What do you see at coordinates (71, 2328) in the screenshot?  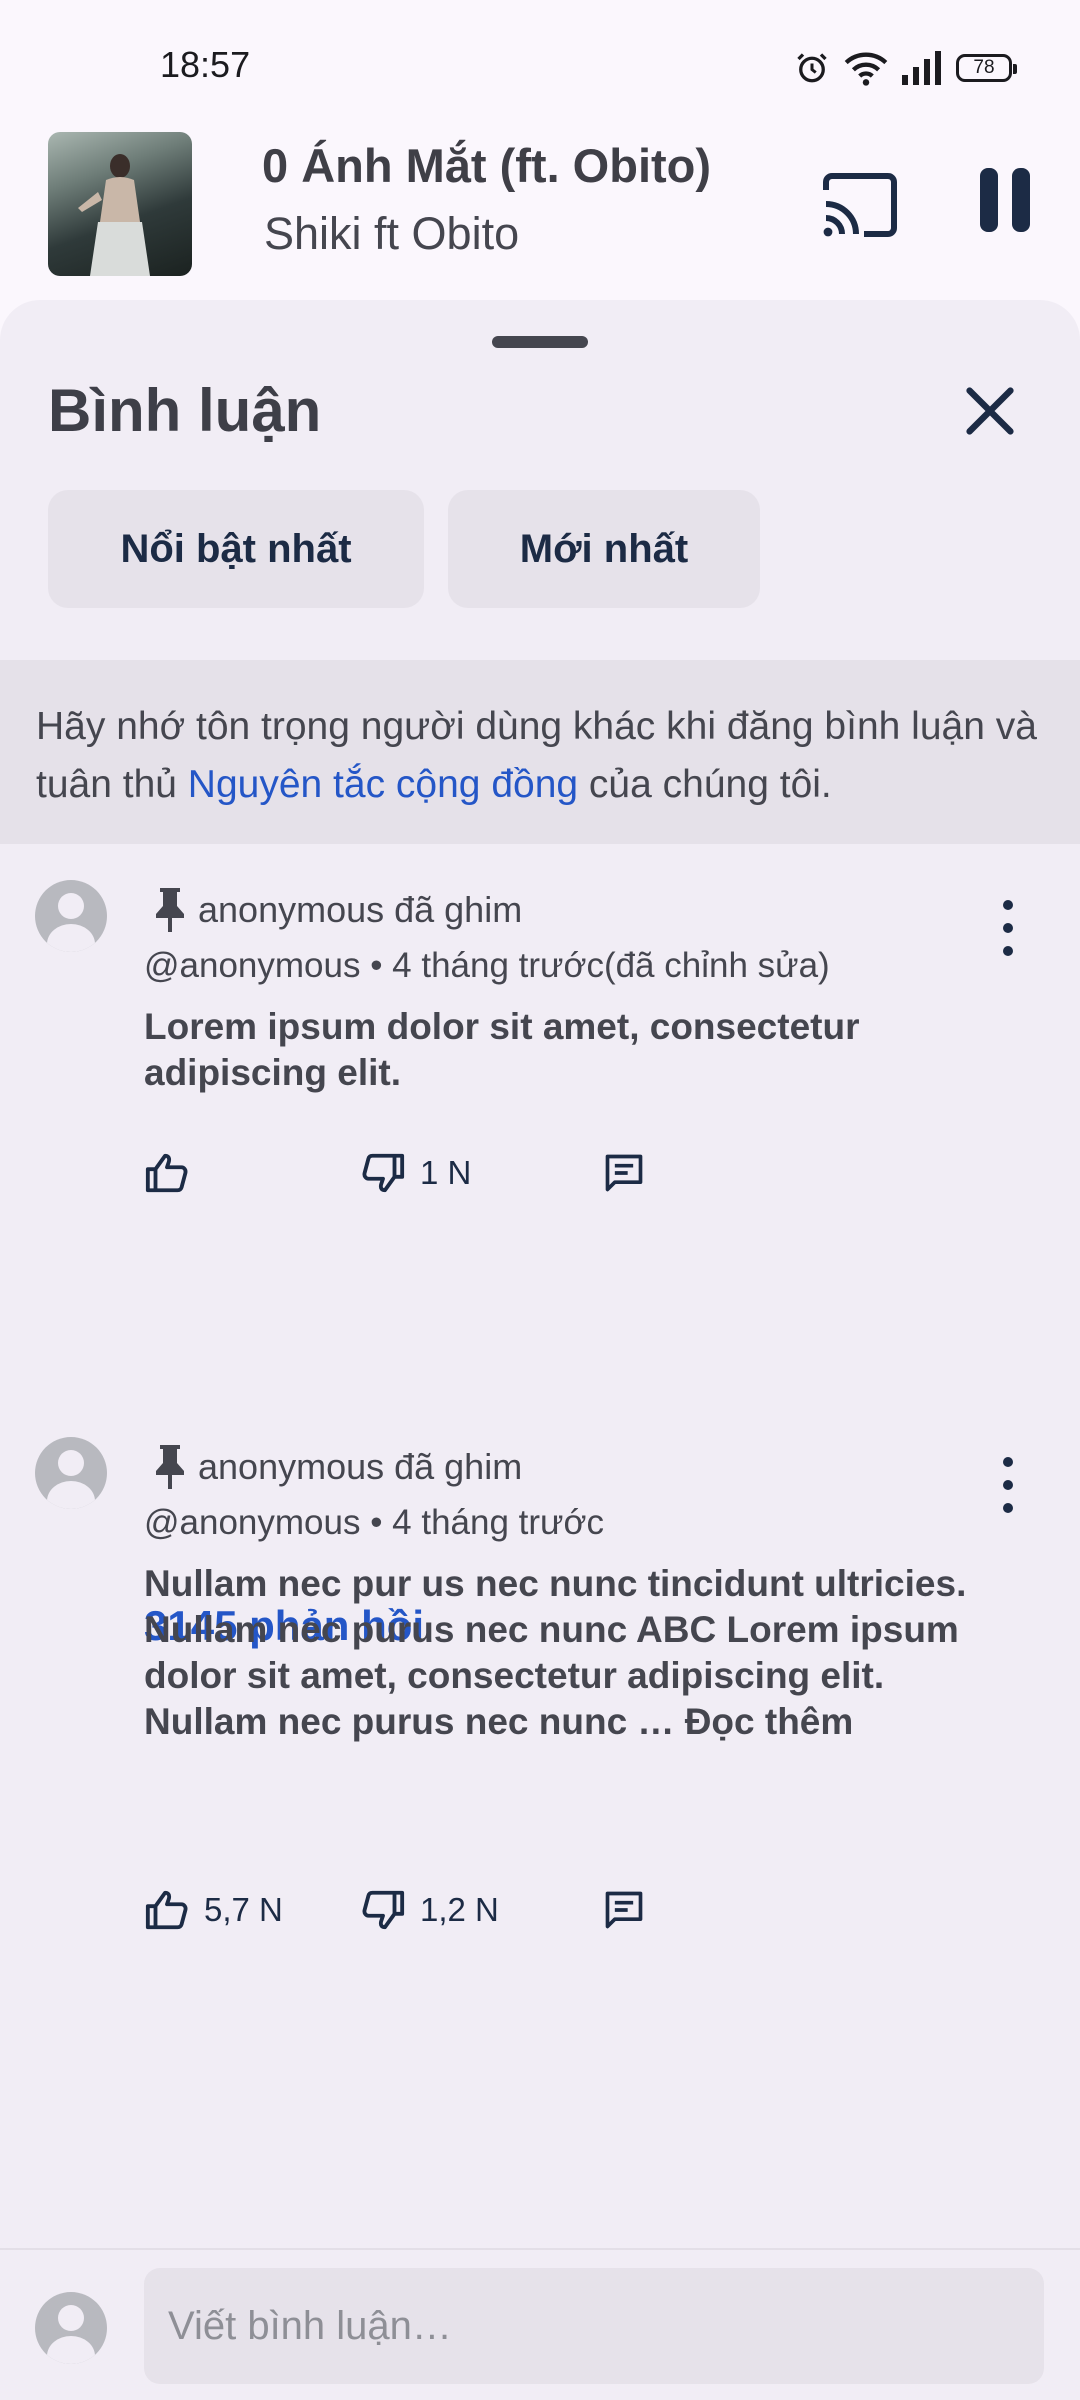 I see `user-avatar` at bounding box center [71, 2328].